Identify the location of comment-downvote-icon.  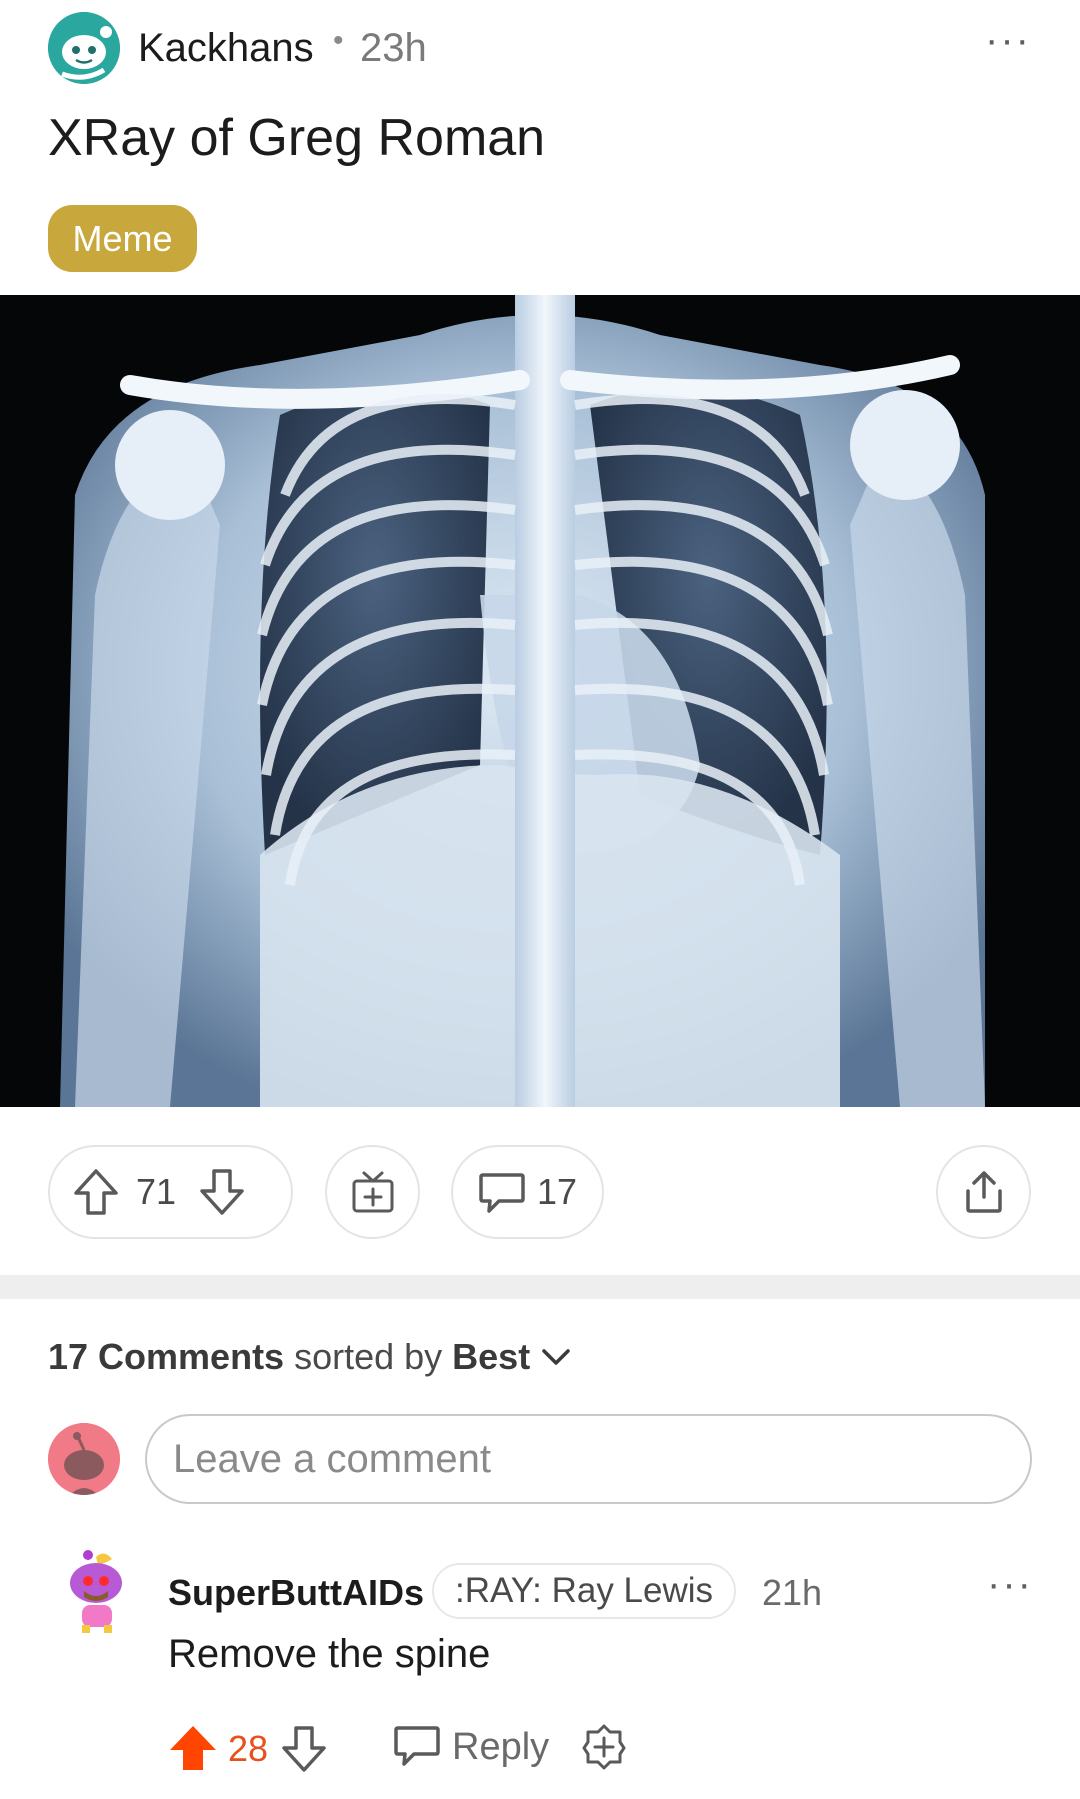
(304, 1750).